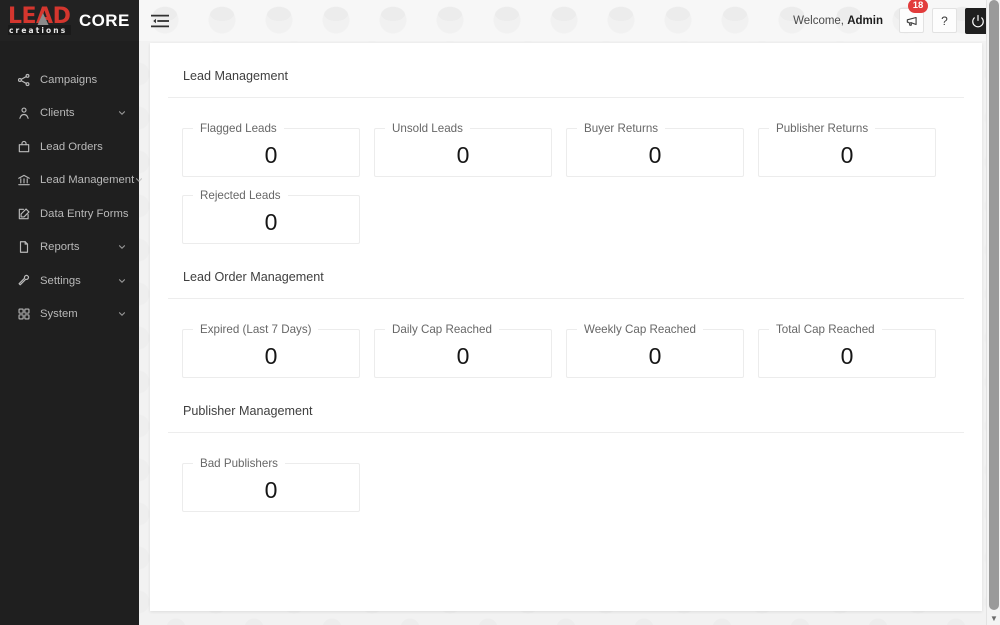 The width and height of the screenshot is (1000, 625). I want to click on stat-card-label: Buyer Returns, so click(621, 128).